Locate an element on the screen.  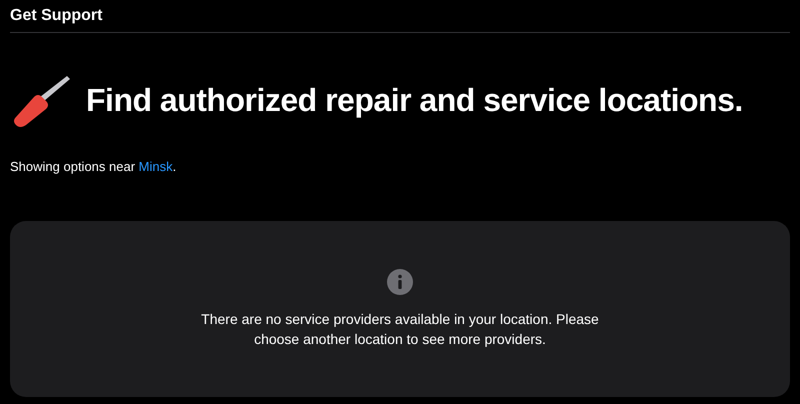
location-text: Showing options near Minsk. is located at coordinates (93, 166).